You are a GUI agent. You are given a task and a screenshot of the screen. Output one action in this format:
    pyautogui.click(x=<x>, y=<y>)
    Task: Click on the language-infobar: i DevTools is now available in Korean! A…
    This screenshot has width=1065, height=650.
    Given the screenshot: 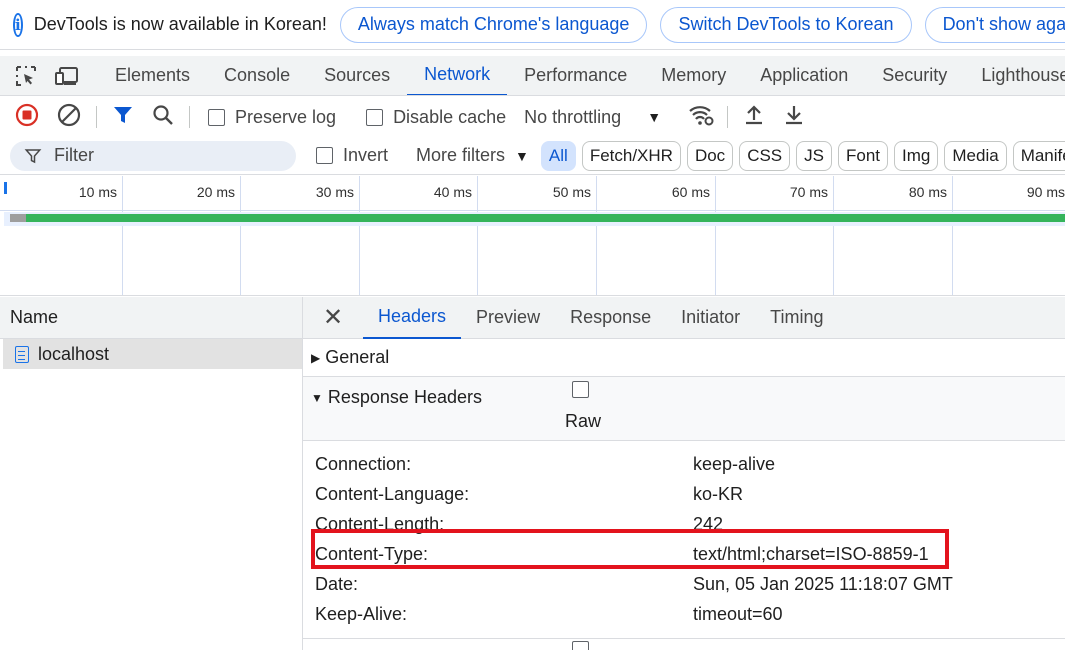 What is the action you would take?
    pyautogui.click(x=532, y=25)
    